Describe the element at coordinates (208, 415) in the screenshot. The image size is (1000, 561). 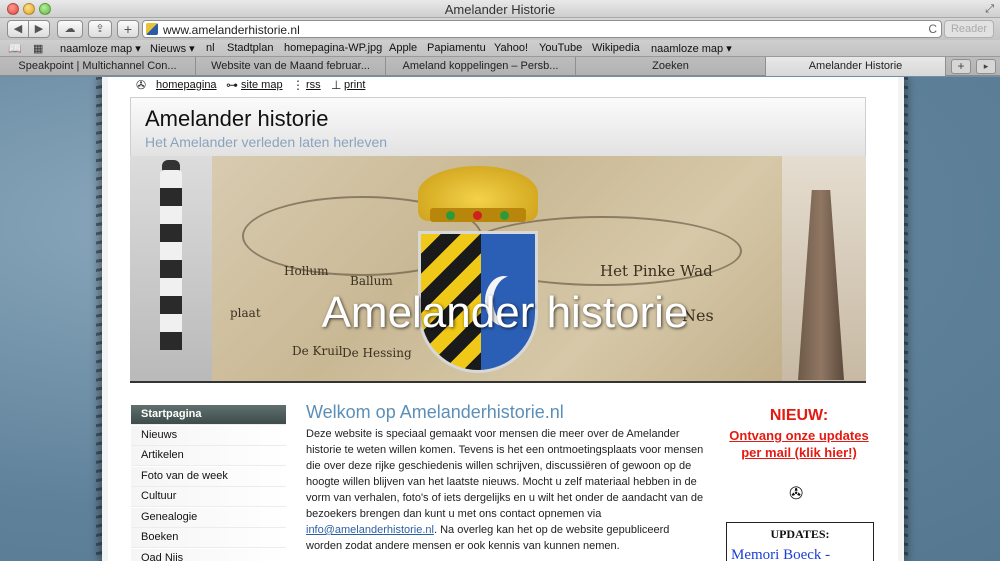
I see `menu-item-startpagina: Startpagina` at that location.